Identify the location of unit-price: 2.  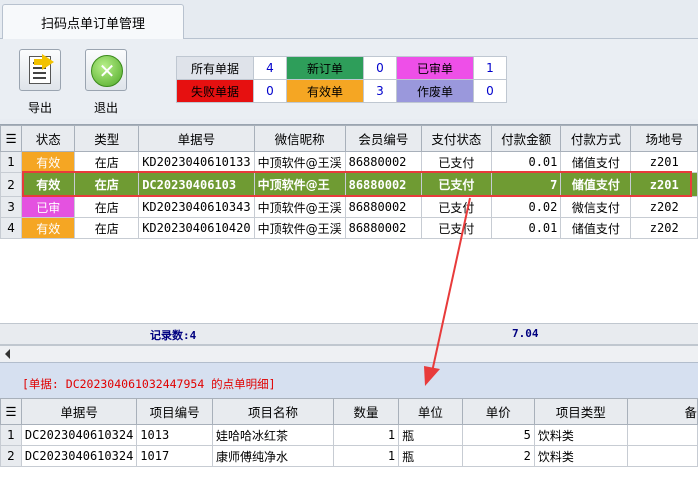
(498, 456).